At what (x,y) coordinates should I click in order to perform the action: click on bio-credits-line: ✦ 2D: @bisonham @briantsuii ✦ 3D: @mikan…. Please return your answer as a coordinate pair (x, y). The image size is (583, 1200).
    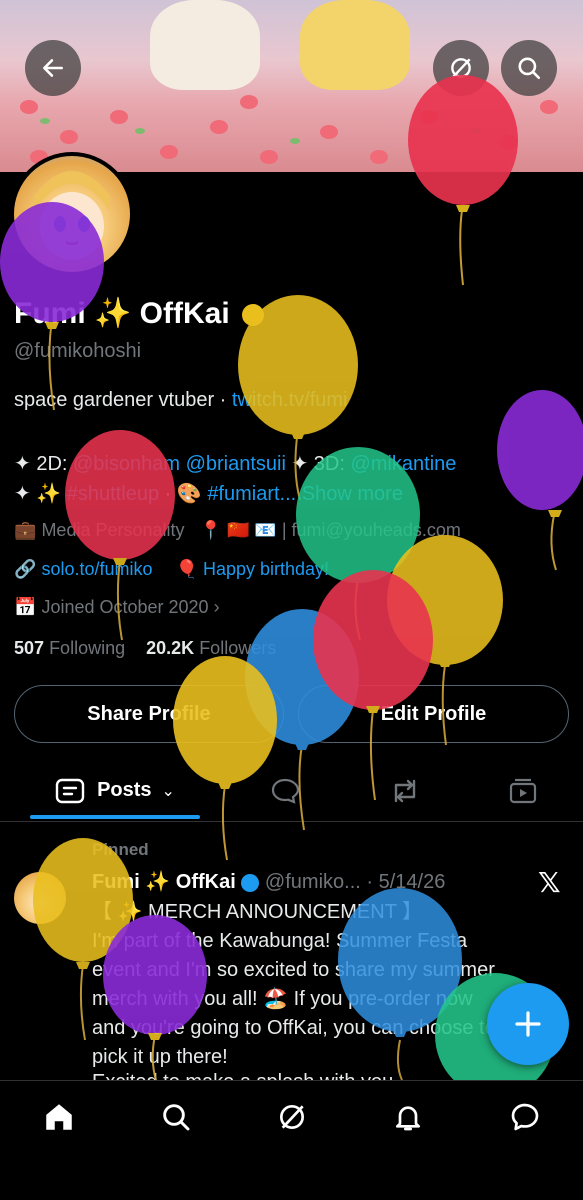
    Looking at the image, I should click on (235, 464).